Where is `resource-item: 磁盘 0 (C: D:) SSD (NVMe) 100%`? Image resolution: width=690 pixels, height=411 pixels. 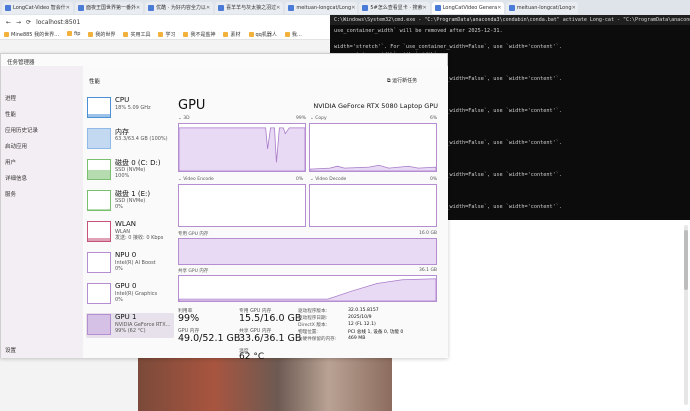
resource-item: 磁盘 0 (C: D:) SSD (NVMe) 100% is located at coordinates (130, 170).